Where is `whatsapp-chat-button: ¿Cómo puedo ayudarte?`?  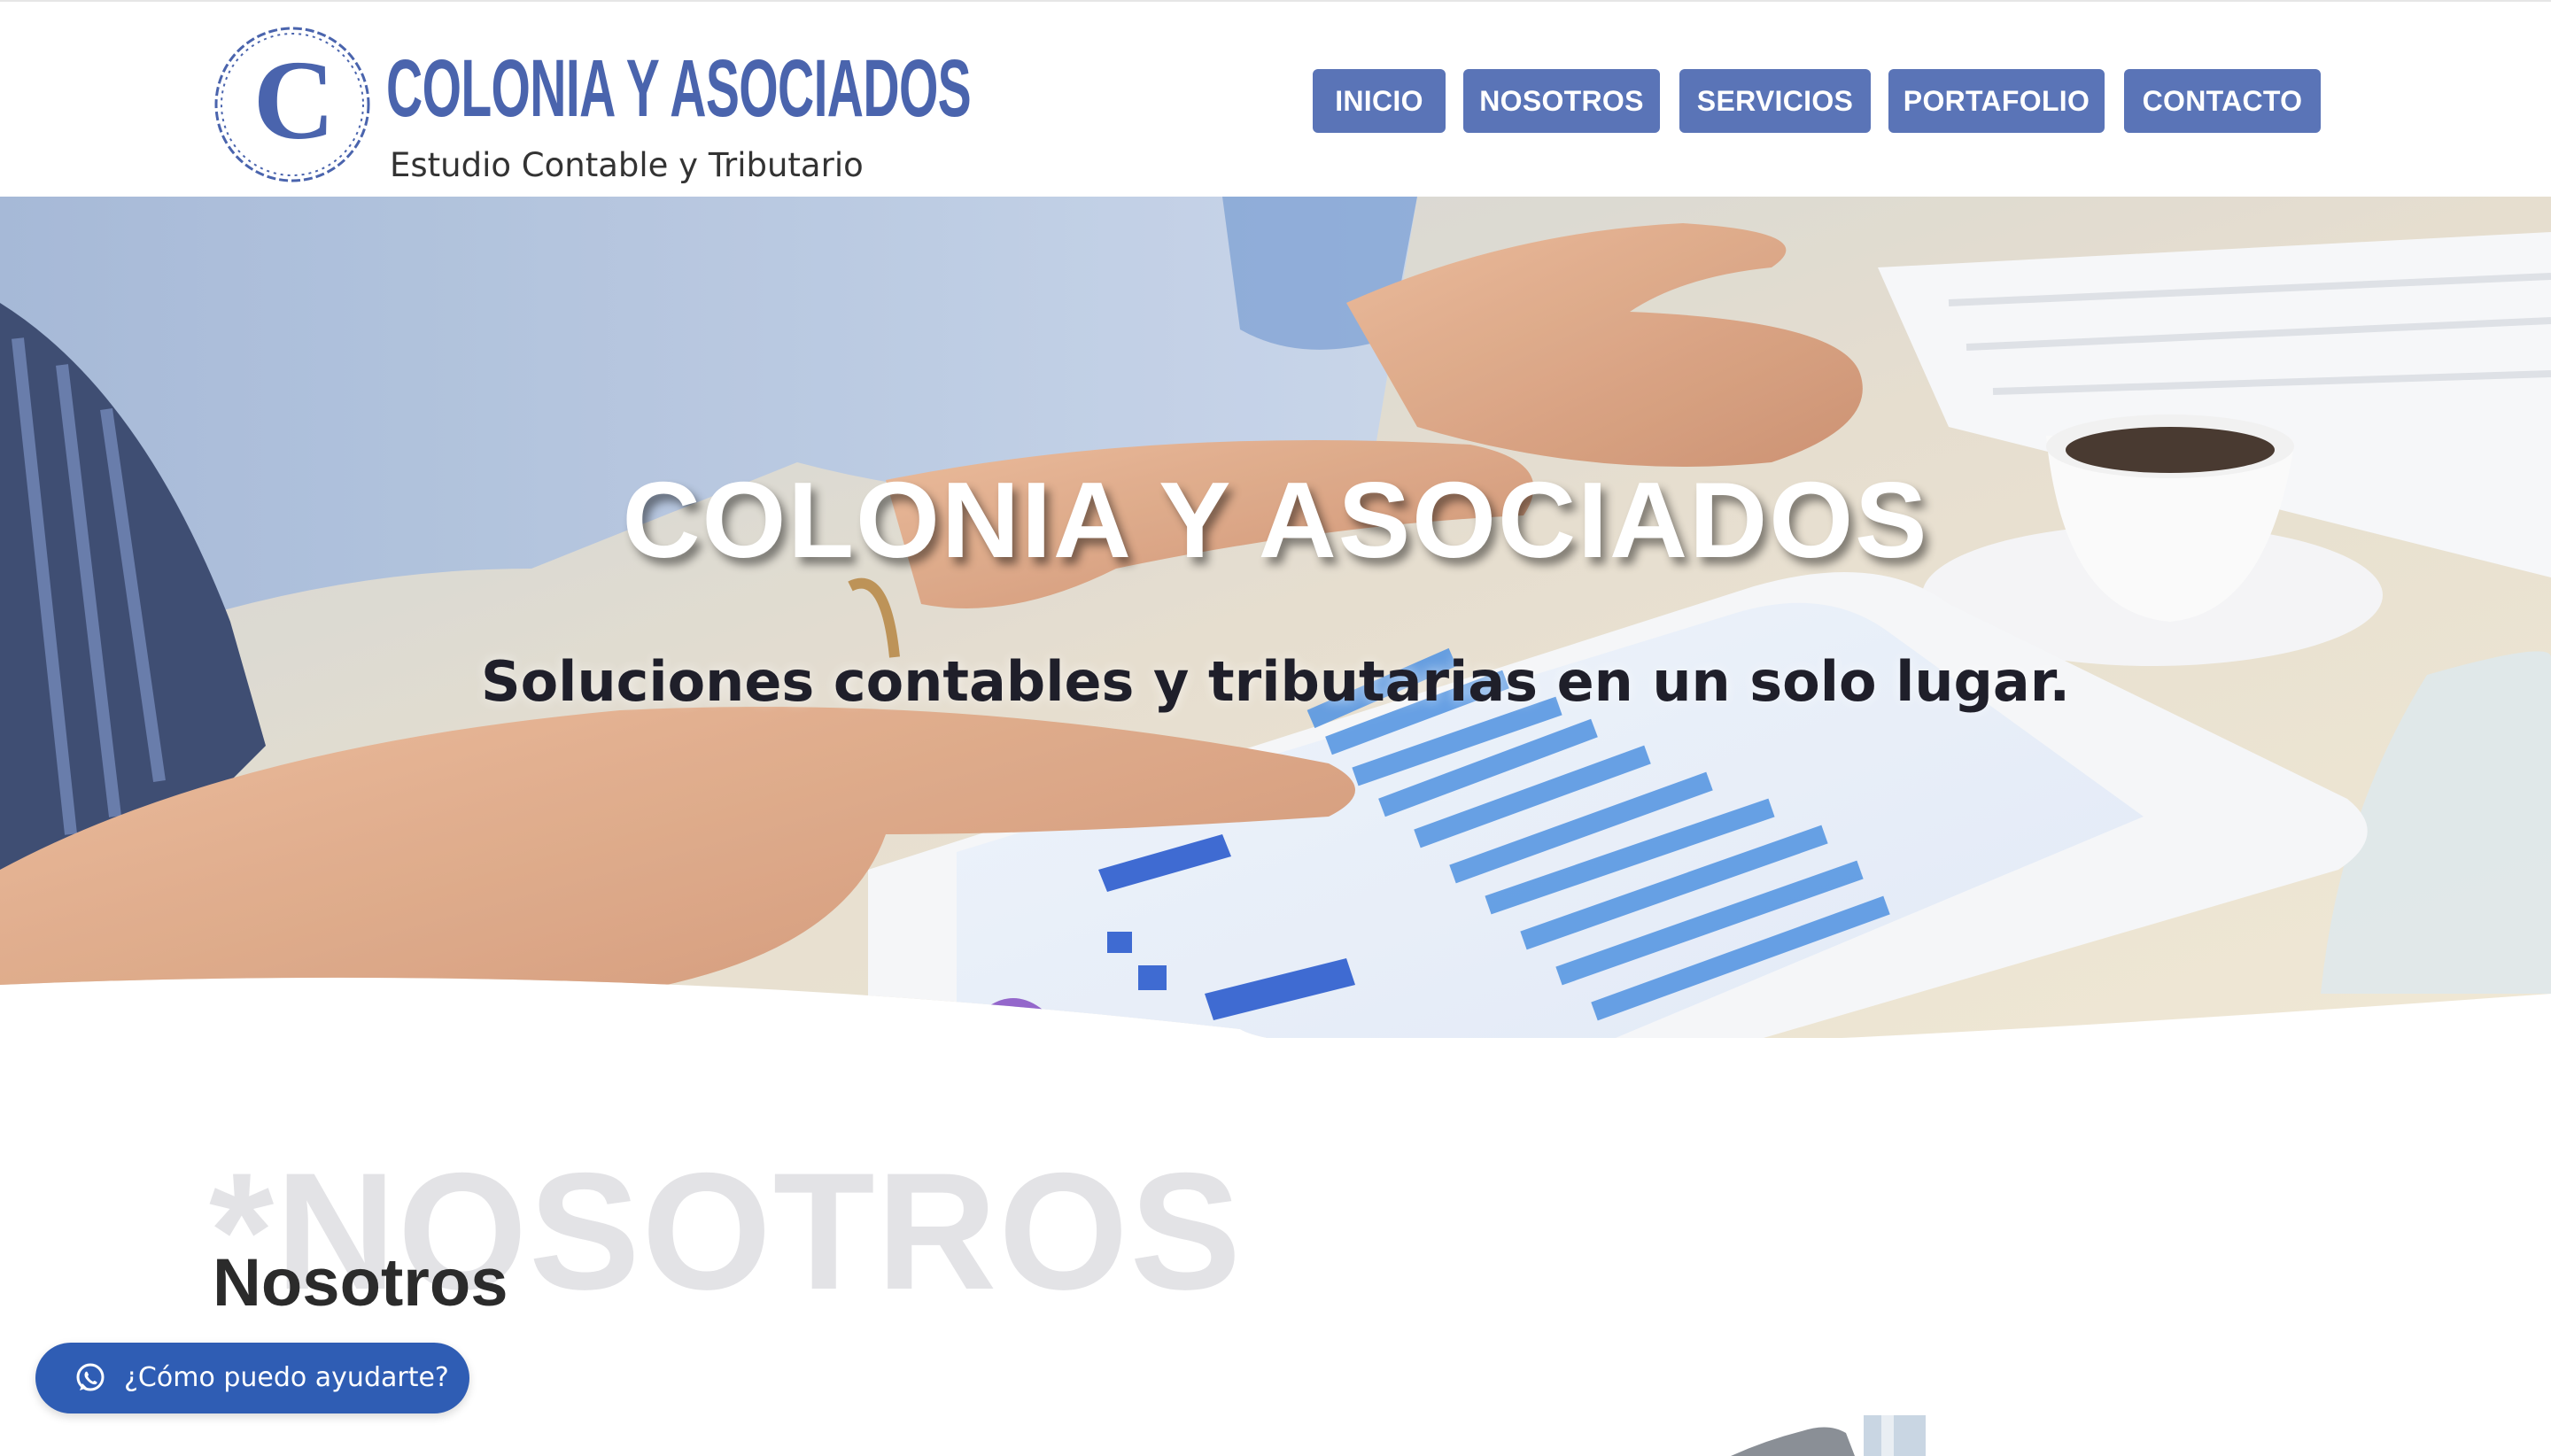 whatsapp-chat-button: ¿Cómo puedo ayudarte? is located at coordinates (252, 1378).